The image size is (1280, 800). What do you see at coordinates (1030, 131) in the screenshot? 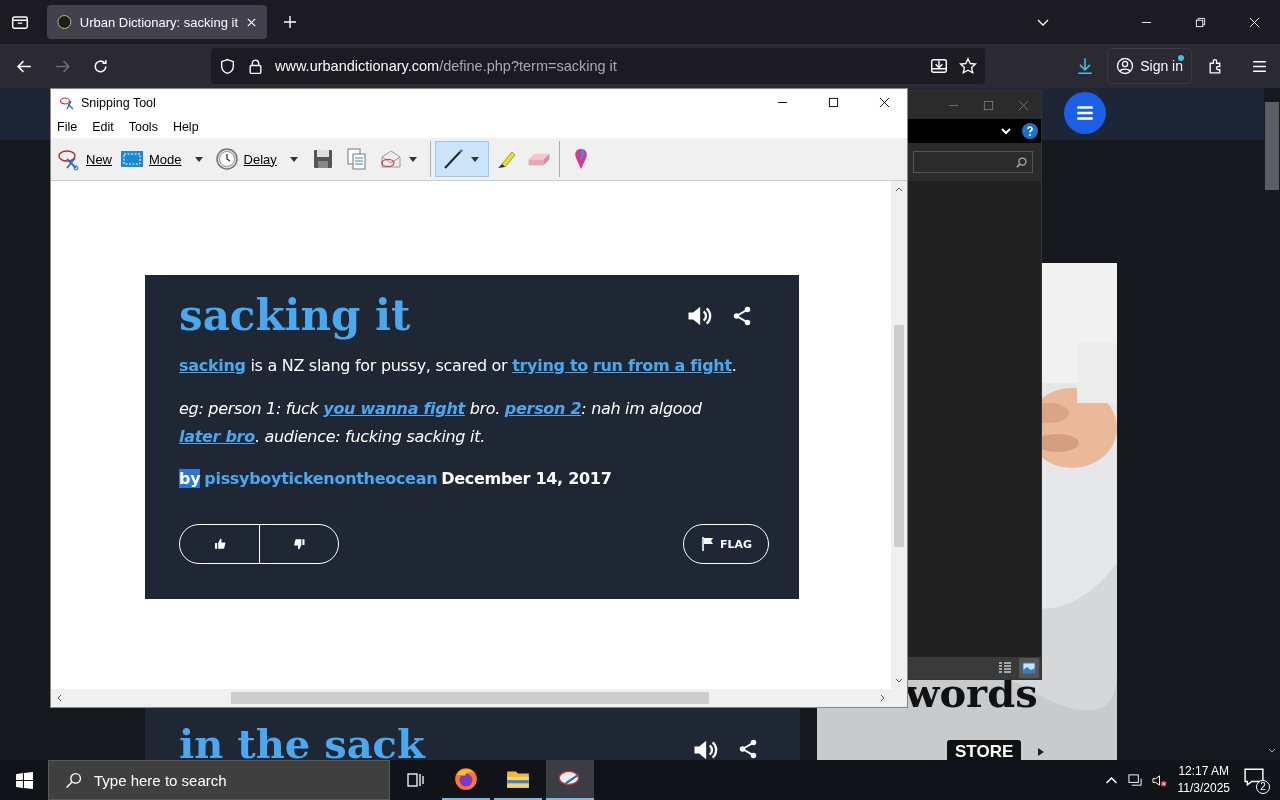
I see `help-icon` at bounding box center [1030, 131].